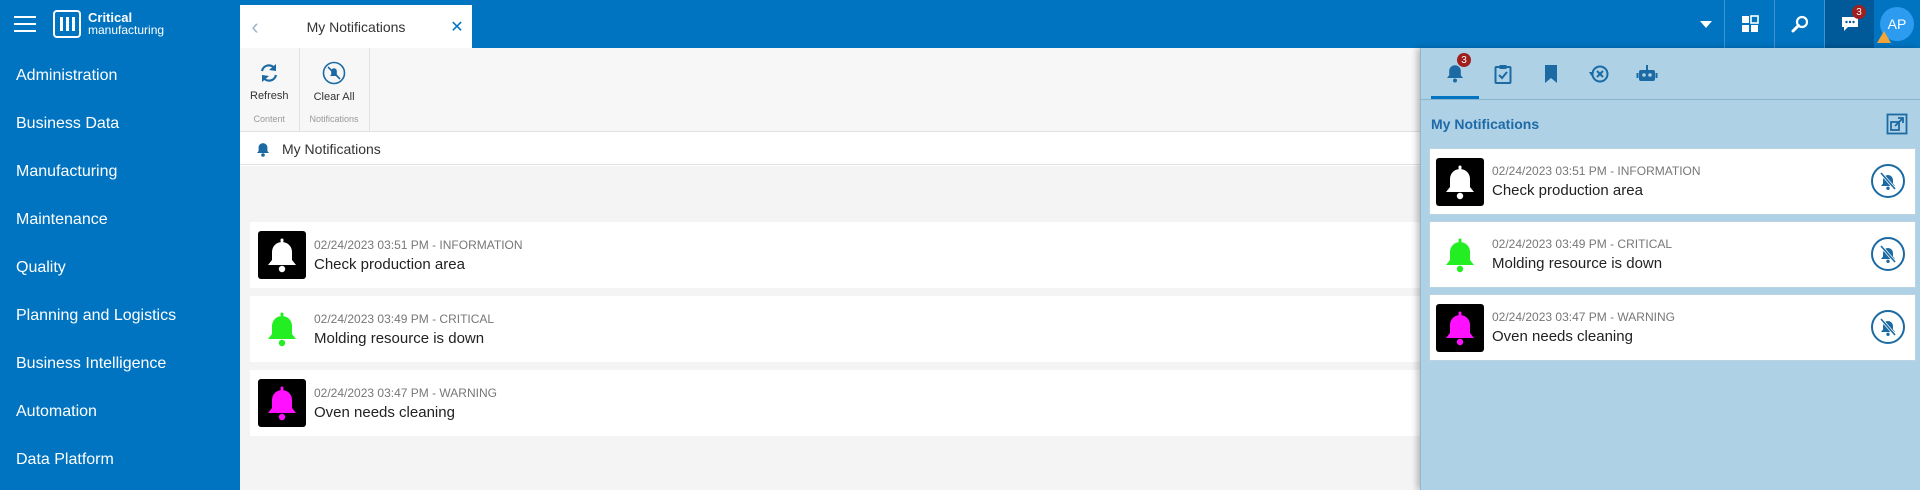  I want to click on sidebar-item-maintenance: Maintenance, so click(120, 220).